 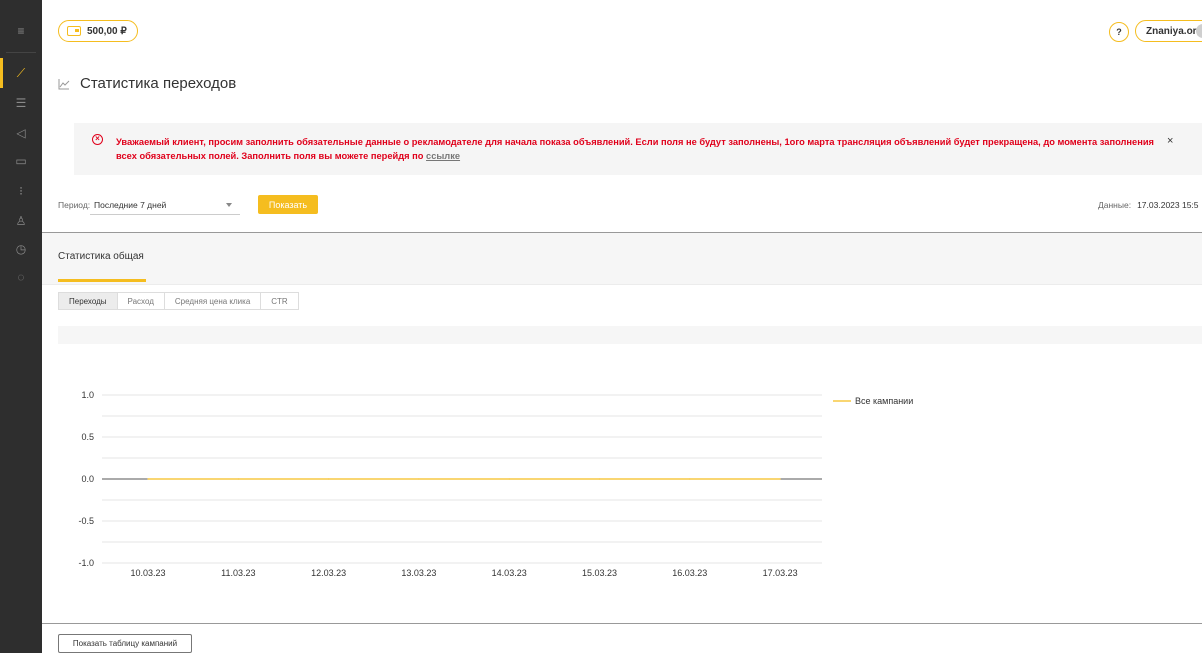 What do you see at coordinates (21, 31) in the screenshot?
I see `menu-icon: ≡` at bounding box center [21, 31].